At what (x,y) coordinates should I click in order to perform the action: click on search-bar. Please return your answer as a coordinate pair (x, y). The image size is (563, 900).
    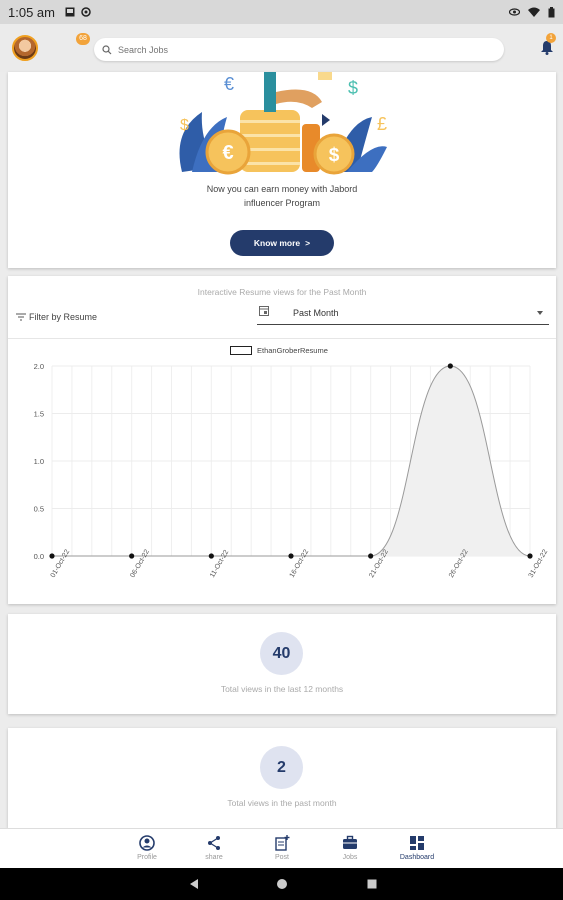
    Looking at the image, I should click on (299, 49).